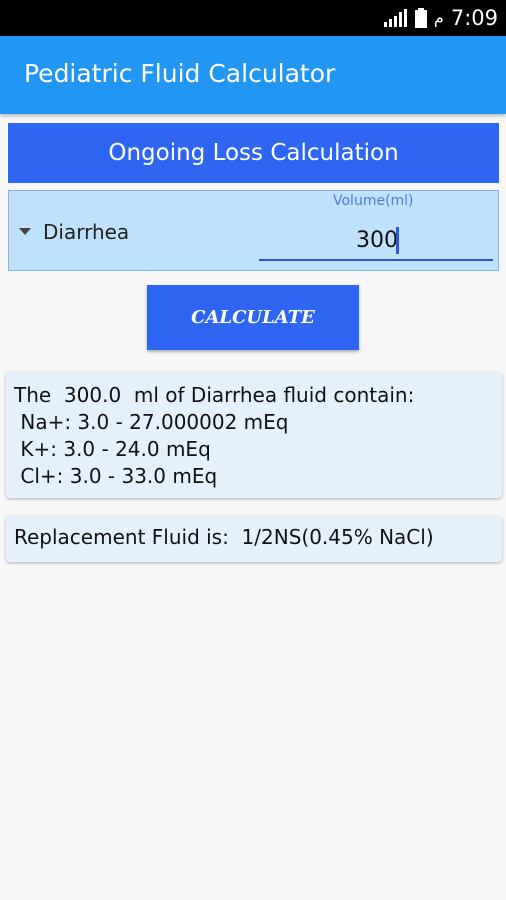  Describe the element at coordinates (395, 18) in the screenshot. I see `signal-icon` at that location.